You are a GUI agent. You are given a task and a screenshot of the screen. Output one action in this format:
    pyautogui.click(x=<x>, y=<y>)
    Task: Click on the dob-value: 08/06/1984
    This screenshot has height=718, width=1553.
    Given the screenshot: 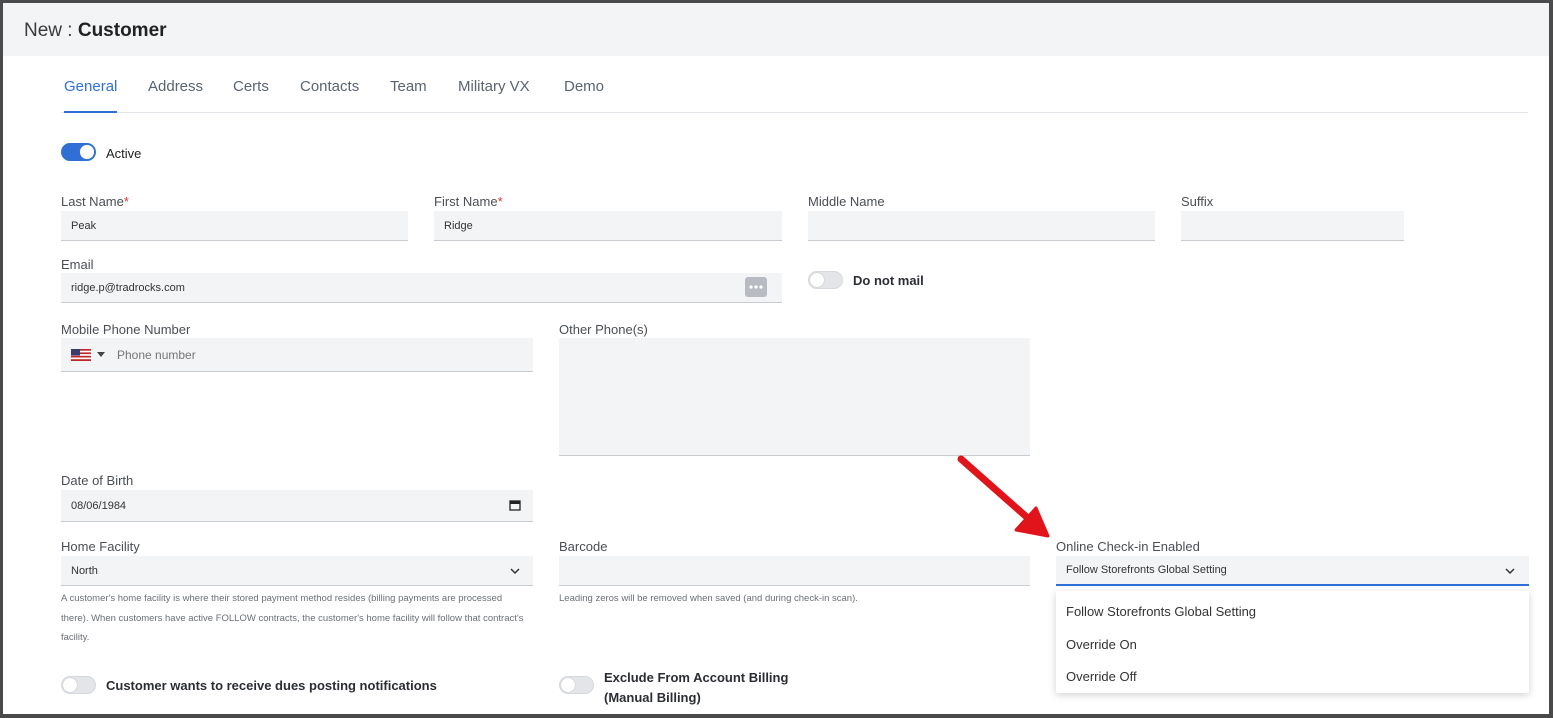 What is the action you would take?
    pyautogui.click(x=99, y=505)
    